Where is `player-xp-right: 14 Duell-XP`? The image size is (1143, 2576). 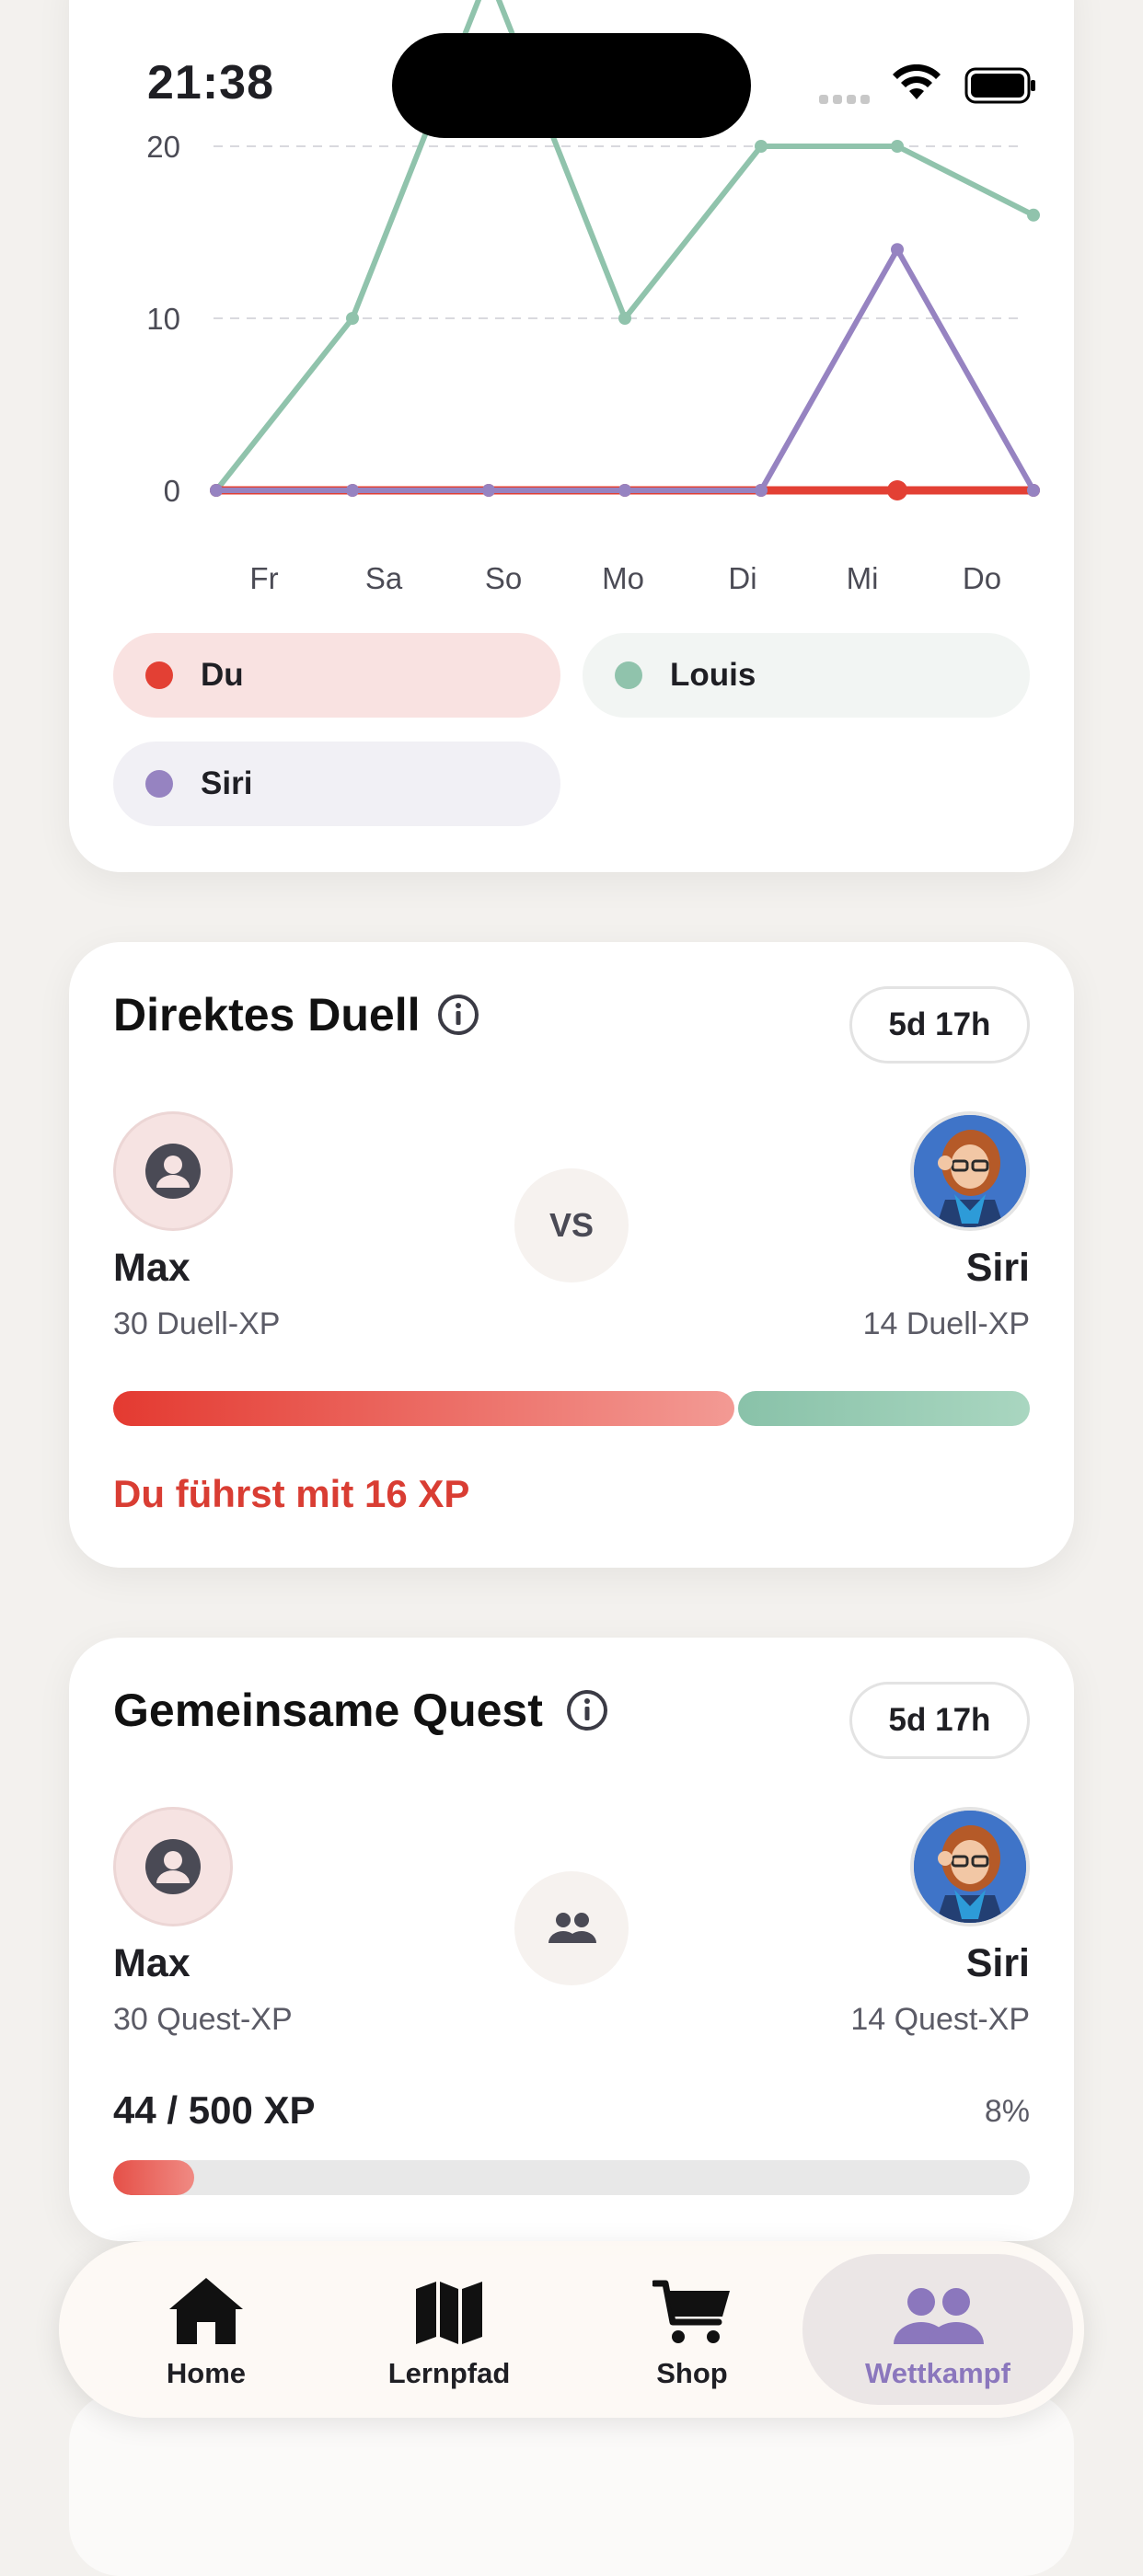 player-xp-right: 14 Duell-XP is located at coordinates (946, 1323).